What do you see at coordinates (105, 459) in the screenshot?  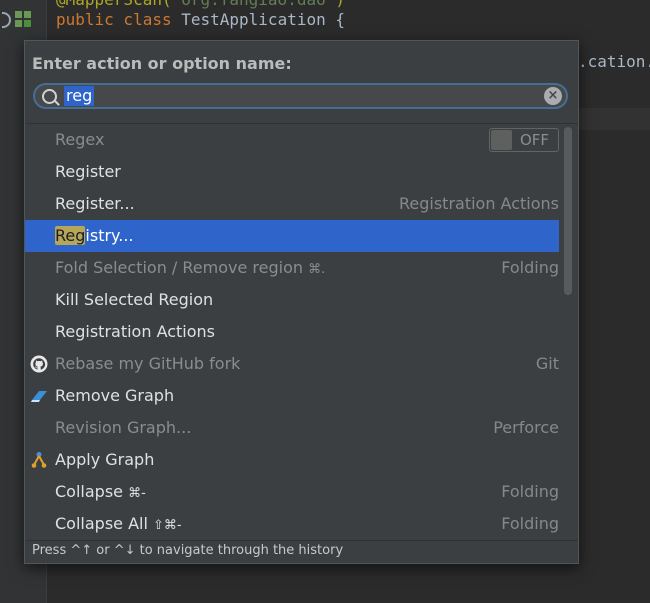 I see `list-item-label: Apply Graph` at bounding box center [105, 459].